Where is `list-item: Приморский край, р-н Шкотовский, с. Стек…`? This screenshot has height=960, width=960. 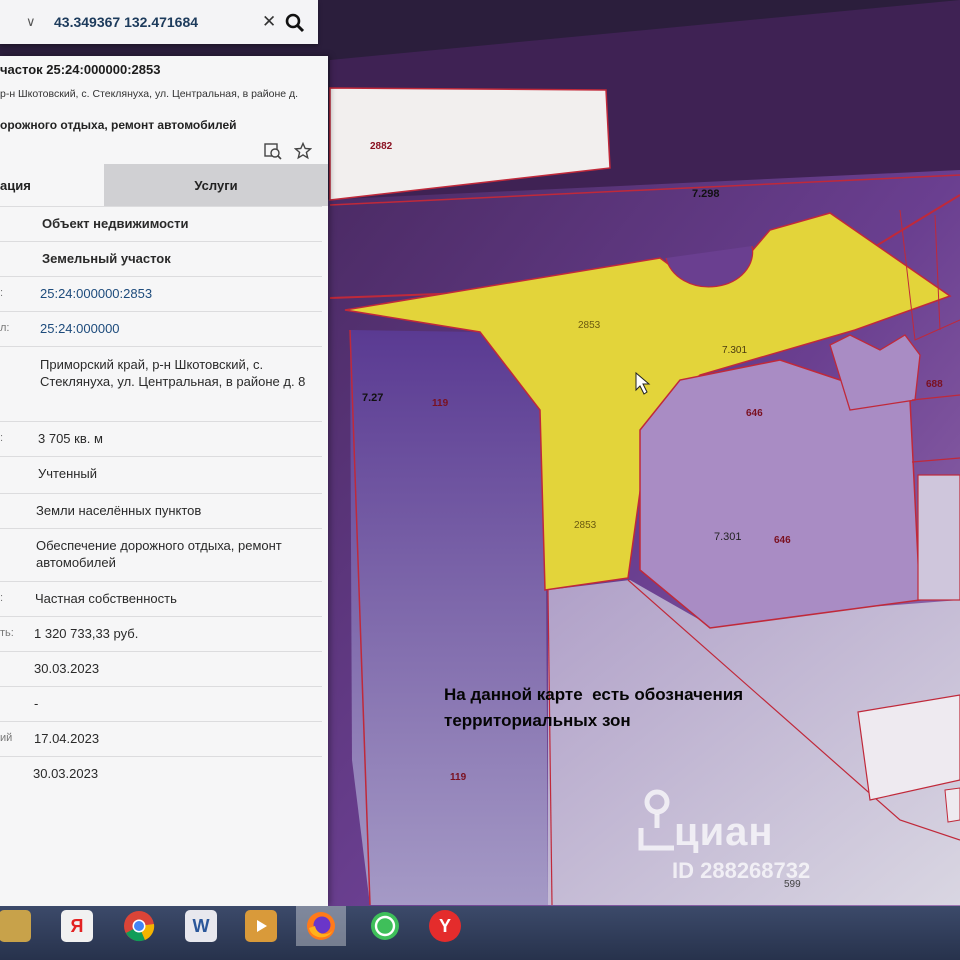 list-item: Приморский край, р-н Шкотовский, с. Стек… is located at coordinates (161, 383).